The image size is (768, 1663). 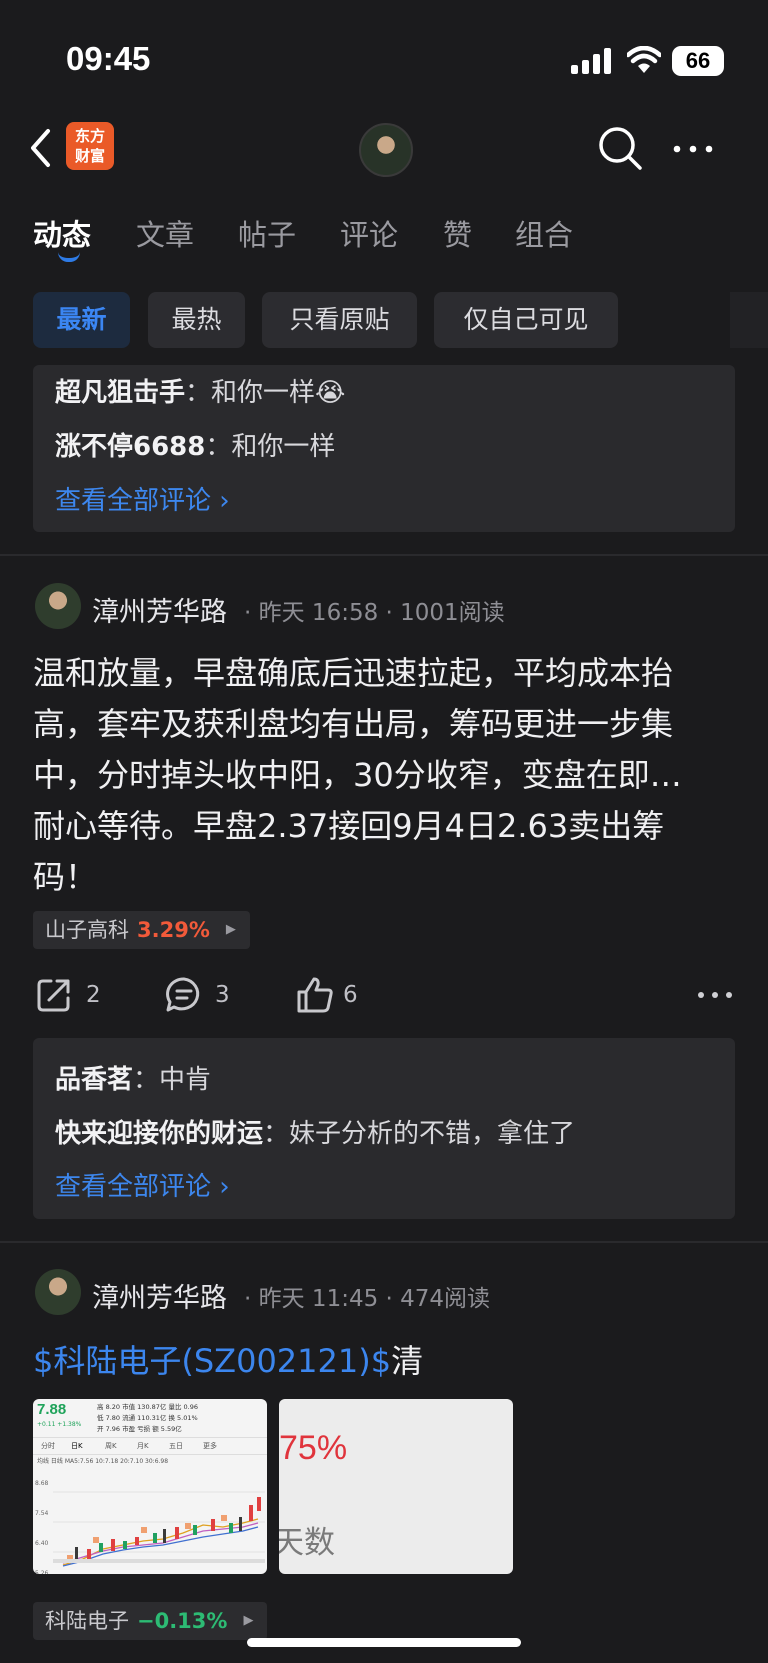 What do you see at coordinates (41, 1521) in the screenshot?
I see `thumb-y-axis: 8.68 7.54 6.40 5.26` at bounding box center [41, 1521].